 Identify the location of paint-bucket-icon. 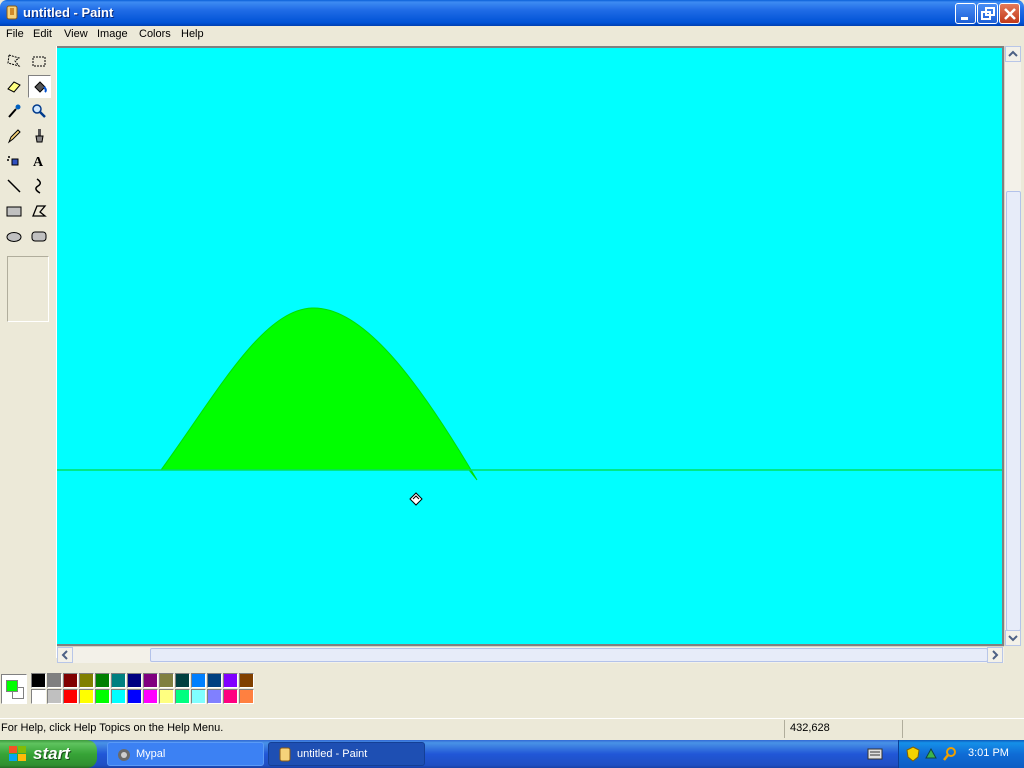
(40, 87).